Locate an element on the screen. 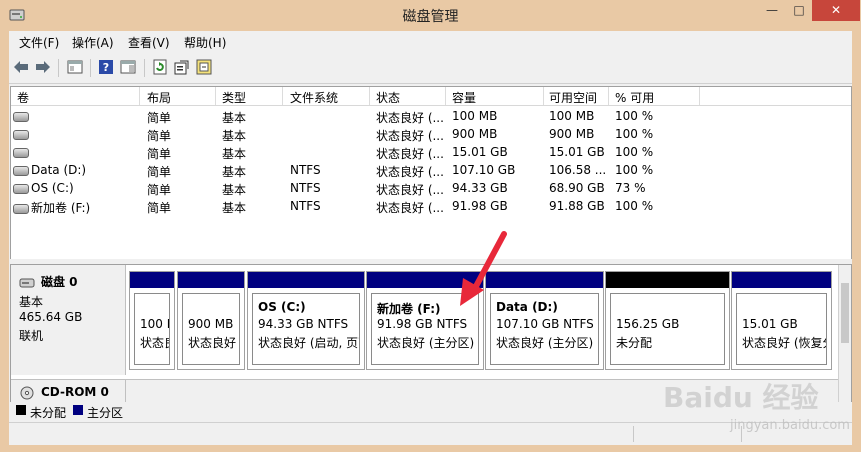 This screenshot has width=861, height=452. minimize-button: — is located at coordinates (772, 10).